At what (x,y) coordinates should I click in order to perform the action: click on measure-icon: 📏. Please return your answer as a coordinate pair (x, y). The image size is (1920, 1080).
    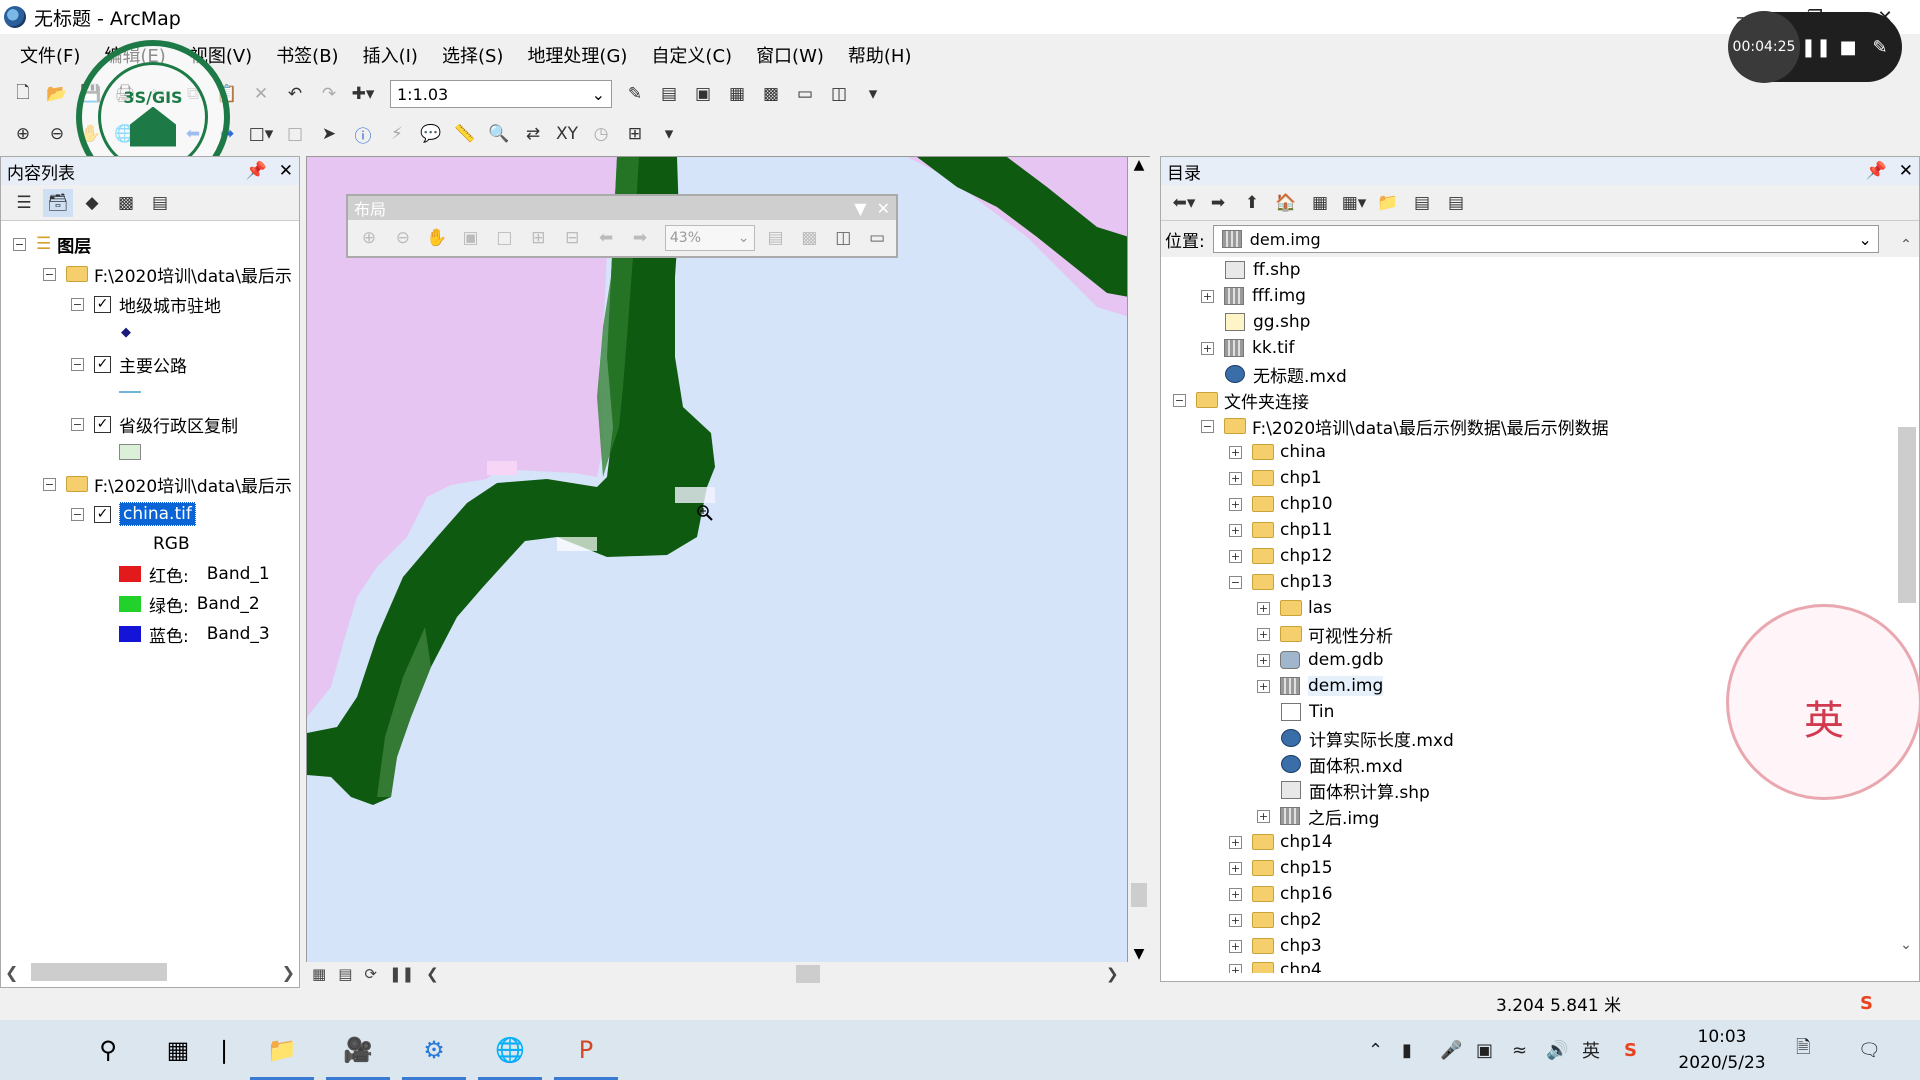
    Looking at the image, I should click on (465, 134).